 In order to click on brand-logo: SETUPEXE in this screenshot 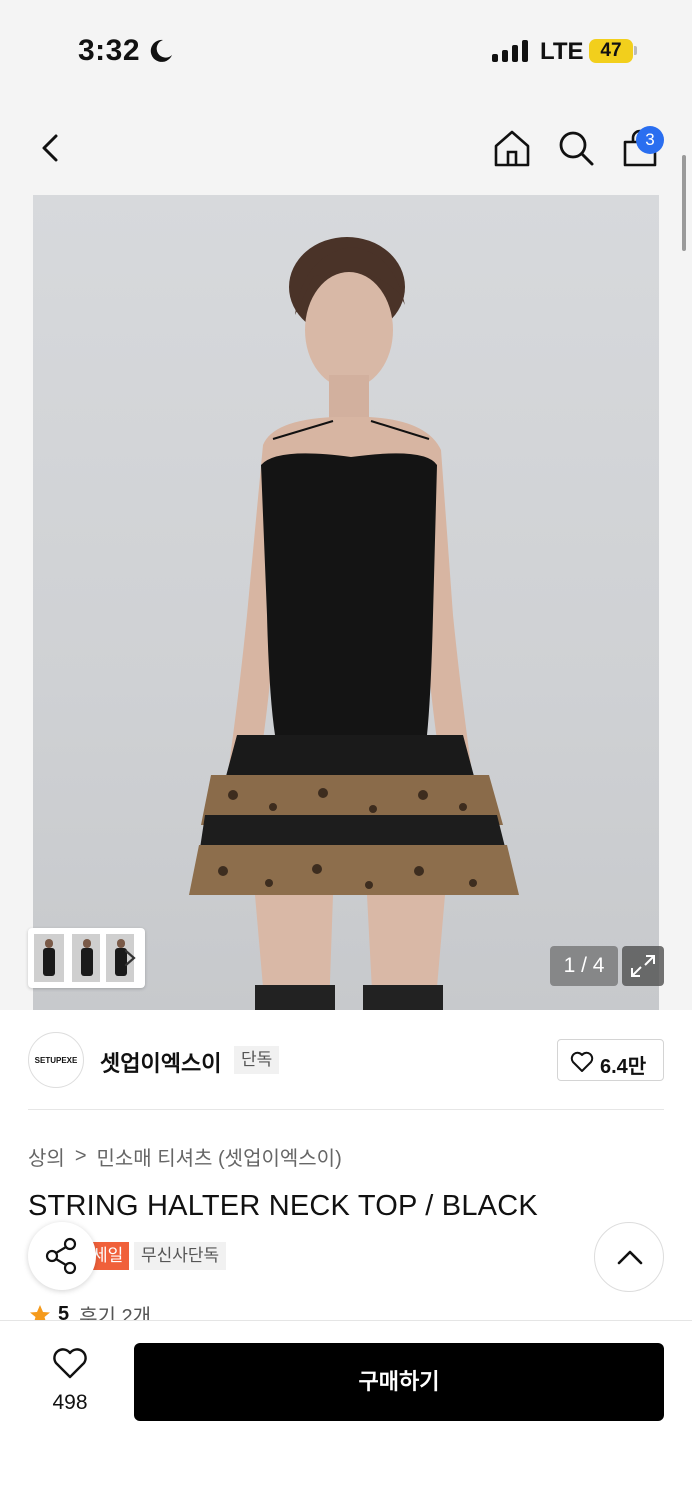, I will do `click(56, 1060)`.